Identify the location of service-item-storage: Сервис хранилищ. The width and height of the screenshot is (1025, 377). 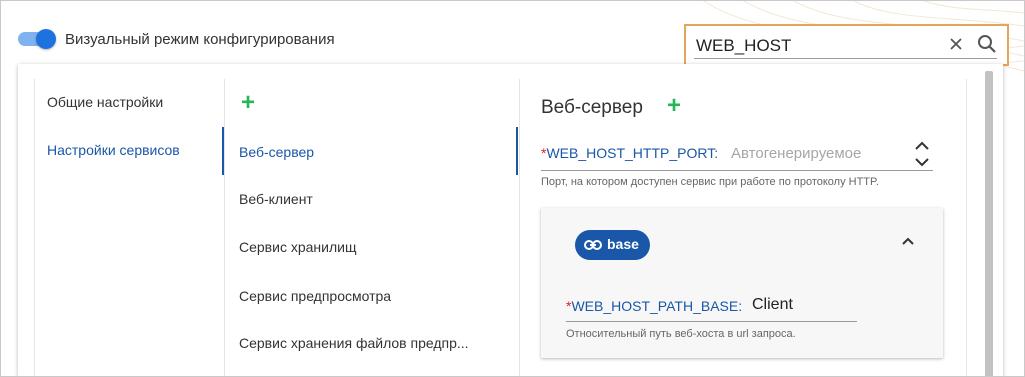
(297, 247).